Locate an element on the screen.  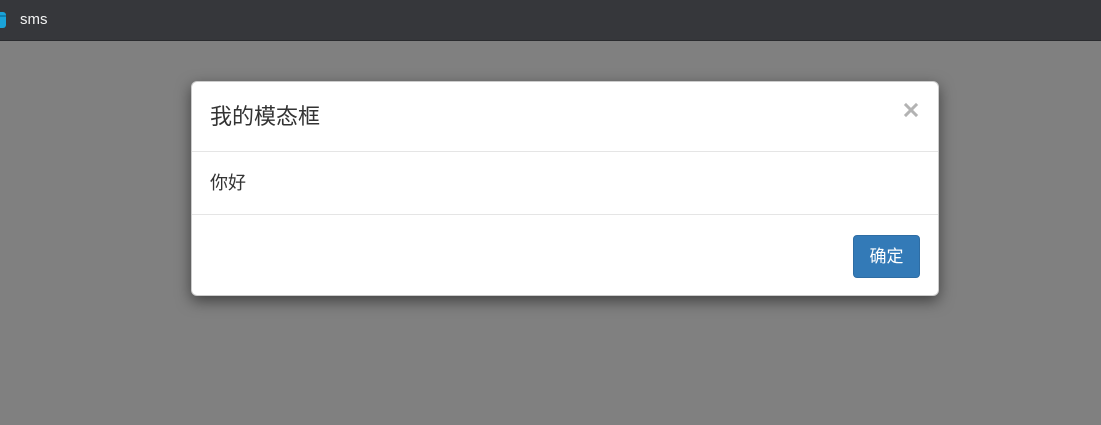
top-bar: sms is located at coordinates (550, 20).